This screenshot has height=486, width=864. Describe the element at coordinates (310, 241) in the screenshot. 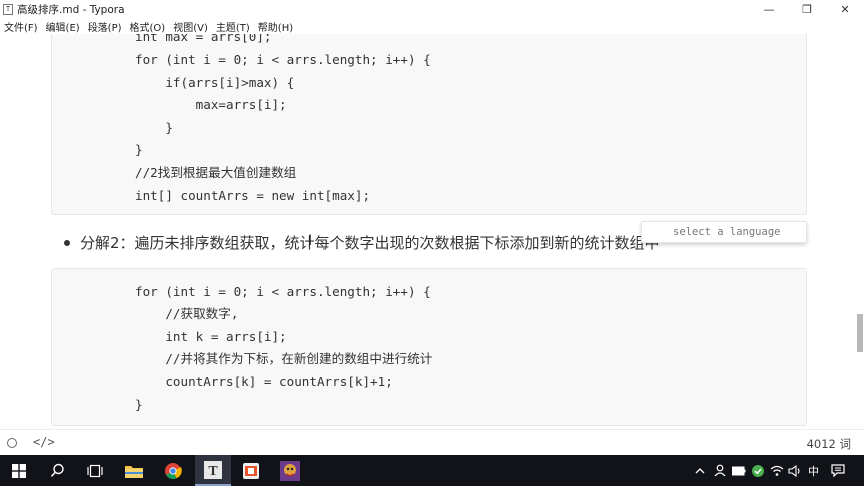

I see `i-beam-cursor-icon: I` at that location.